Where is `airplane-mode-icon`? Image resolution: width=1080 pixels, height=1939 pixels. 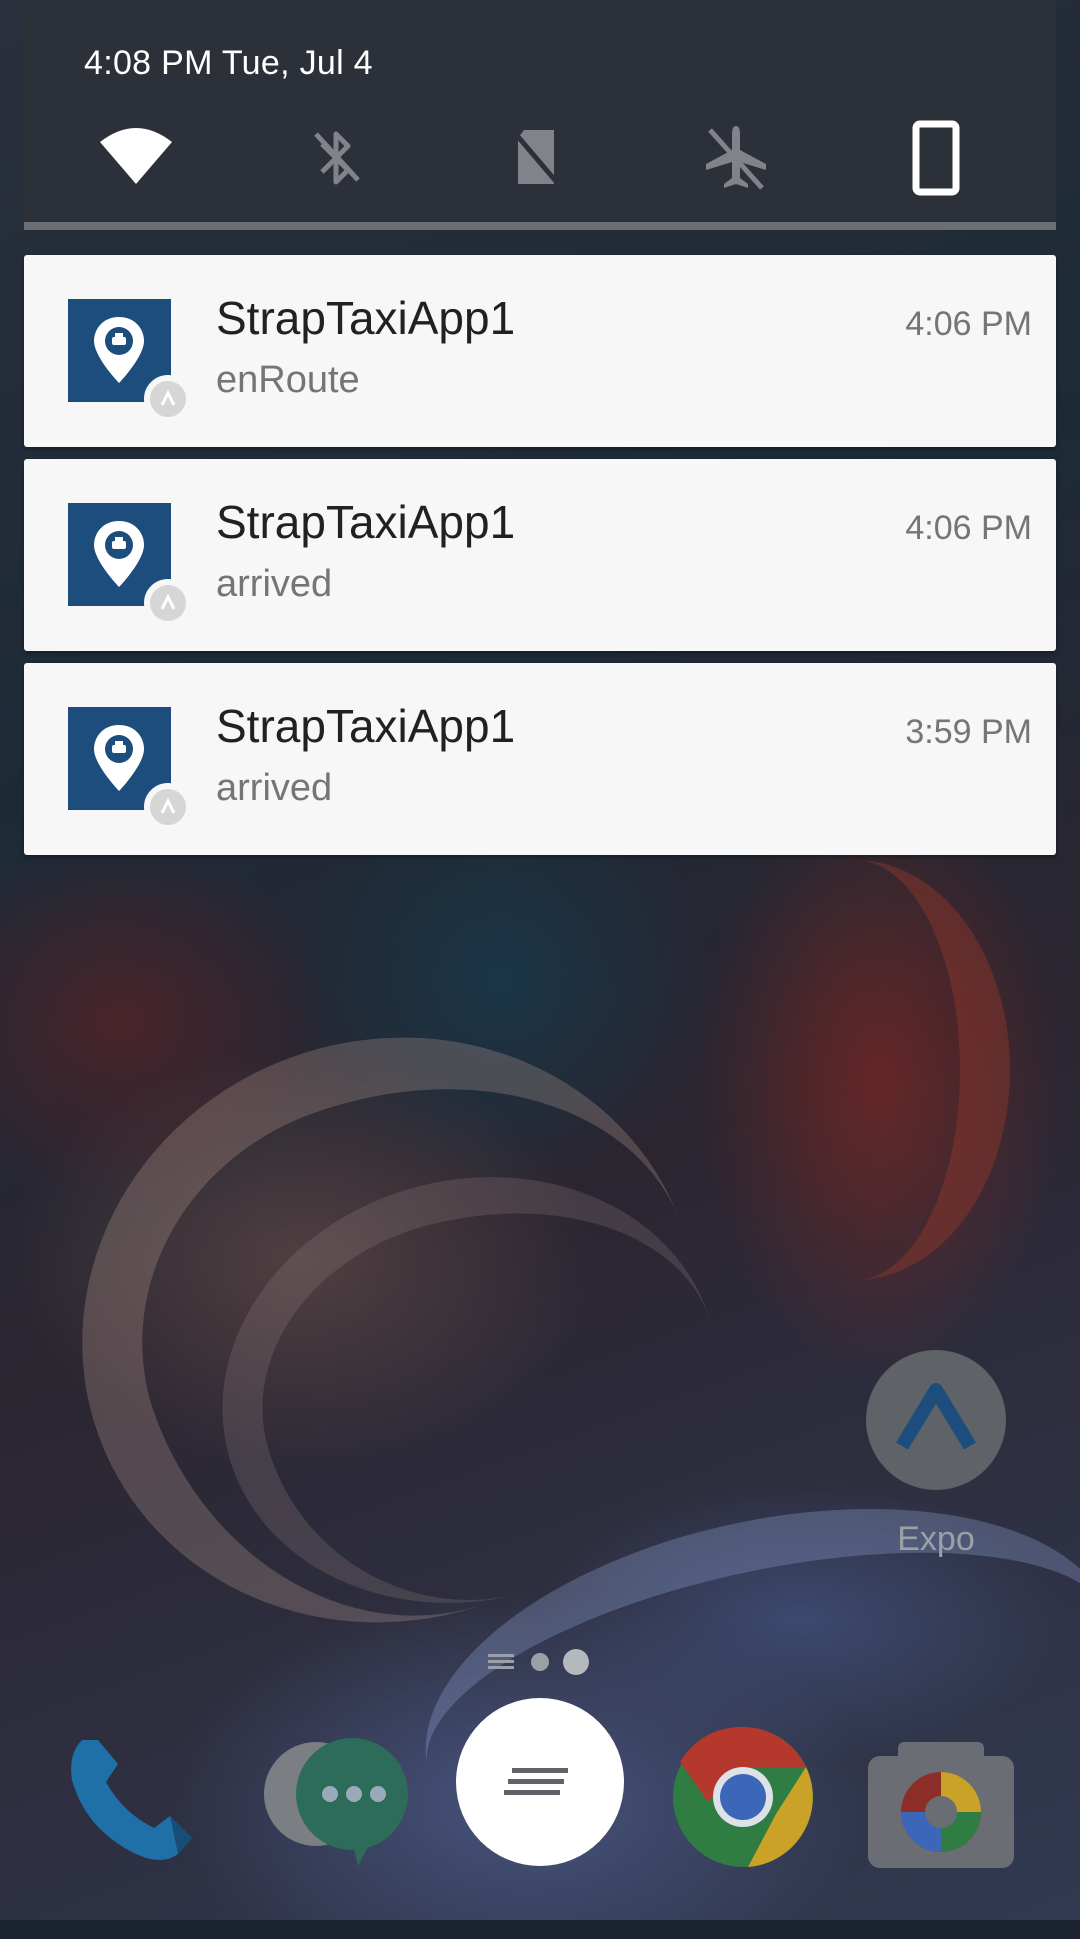
airplane-mode-icon is located at coordinates (736, 158).